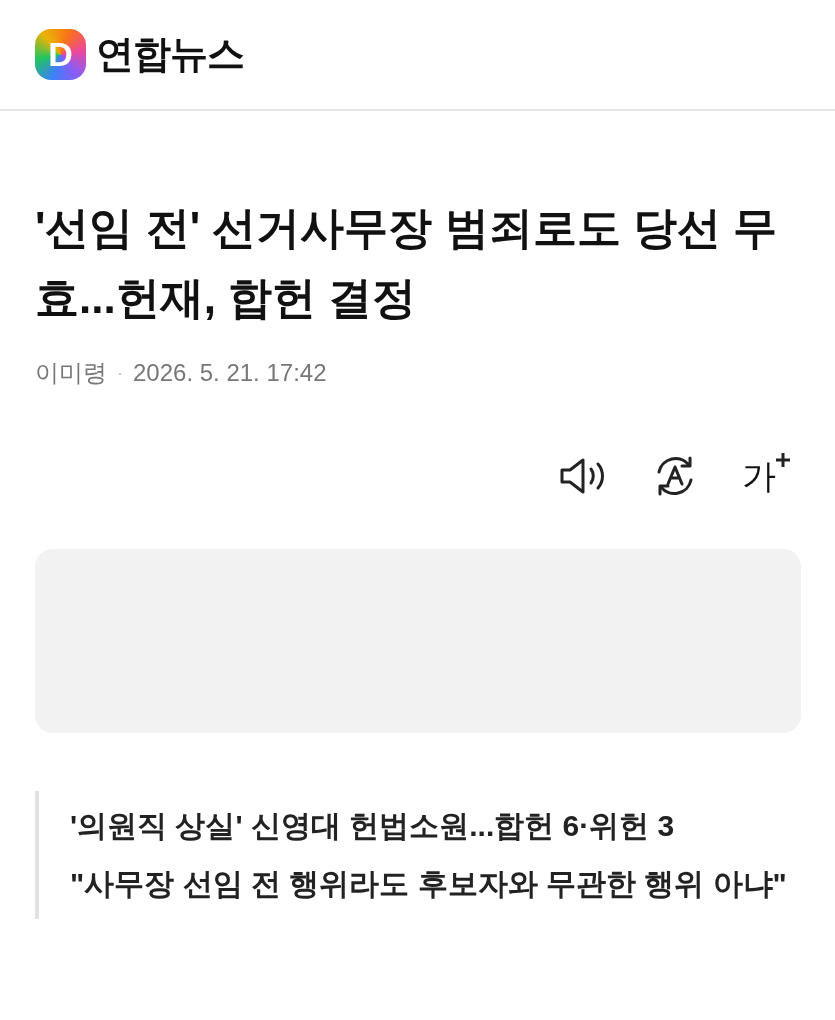 The image size is (835, 1020). I want to click on publish-date: 2026. 5. 21. 17:42, so click(230, 373).